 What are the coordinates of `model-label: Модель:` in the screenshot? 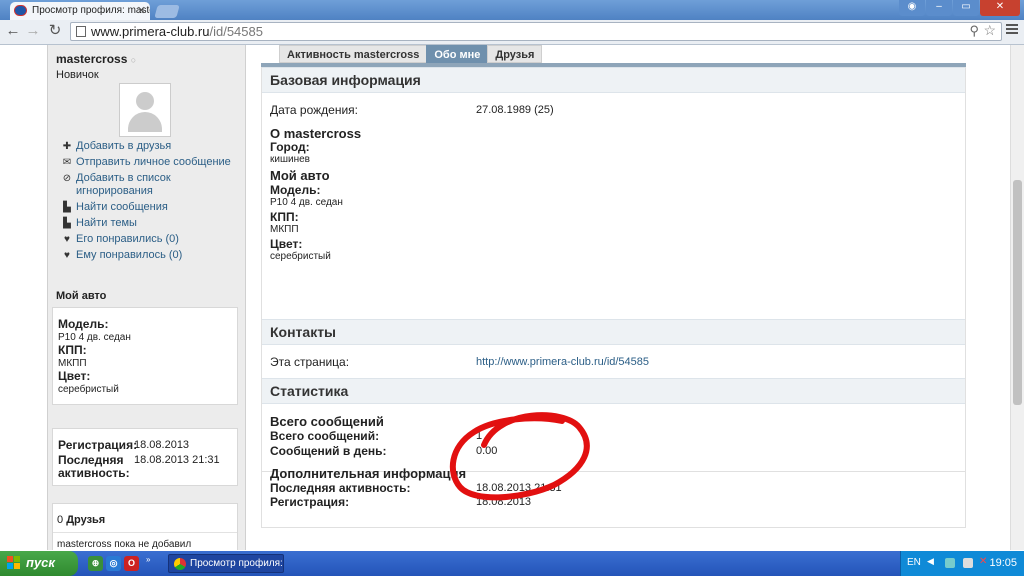 It's located at (295, 190).